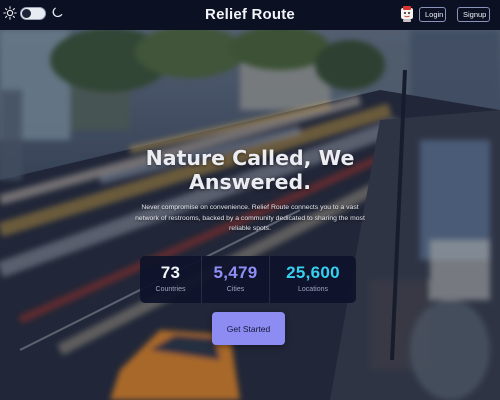  Describe the element at coordinates (10, 13) in the screenshot. I see `sun-icon` at that location.